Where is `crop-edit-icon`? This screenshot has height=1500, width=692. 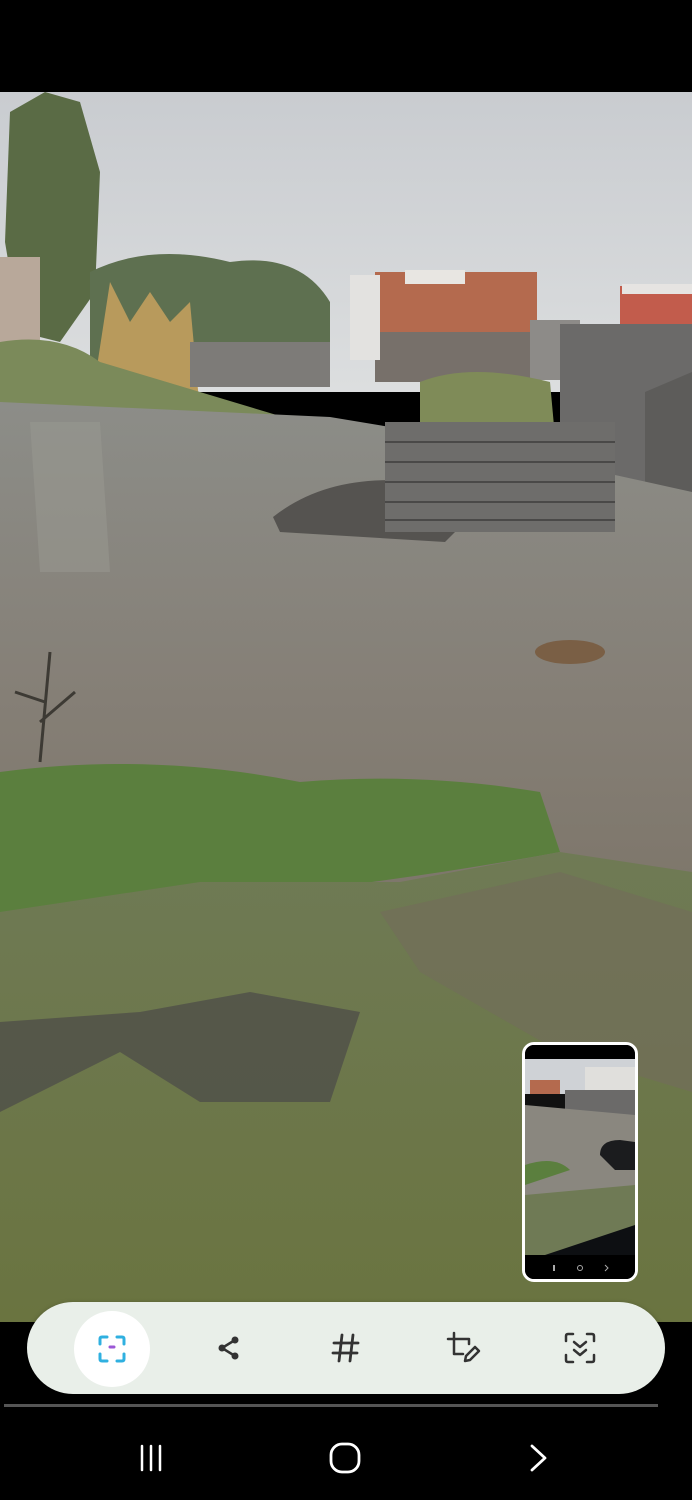 crop-edit-icon is located at coordinates (463, 1347).